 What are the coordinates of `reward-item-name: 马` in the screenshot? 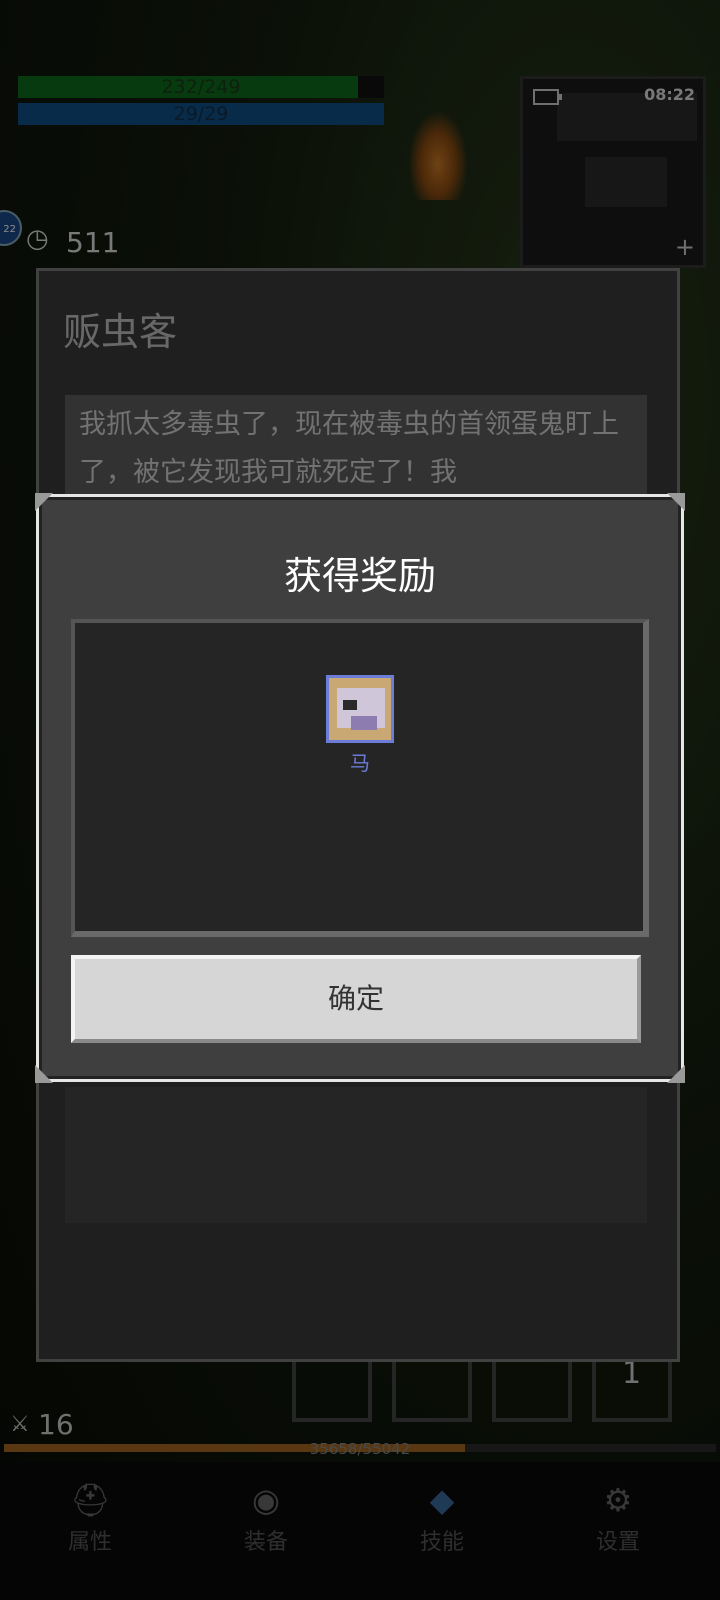 It's located at (360, 763).